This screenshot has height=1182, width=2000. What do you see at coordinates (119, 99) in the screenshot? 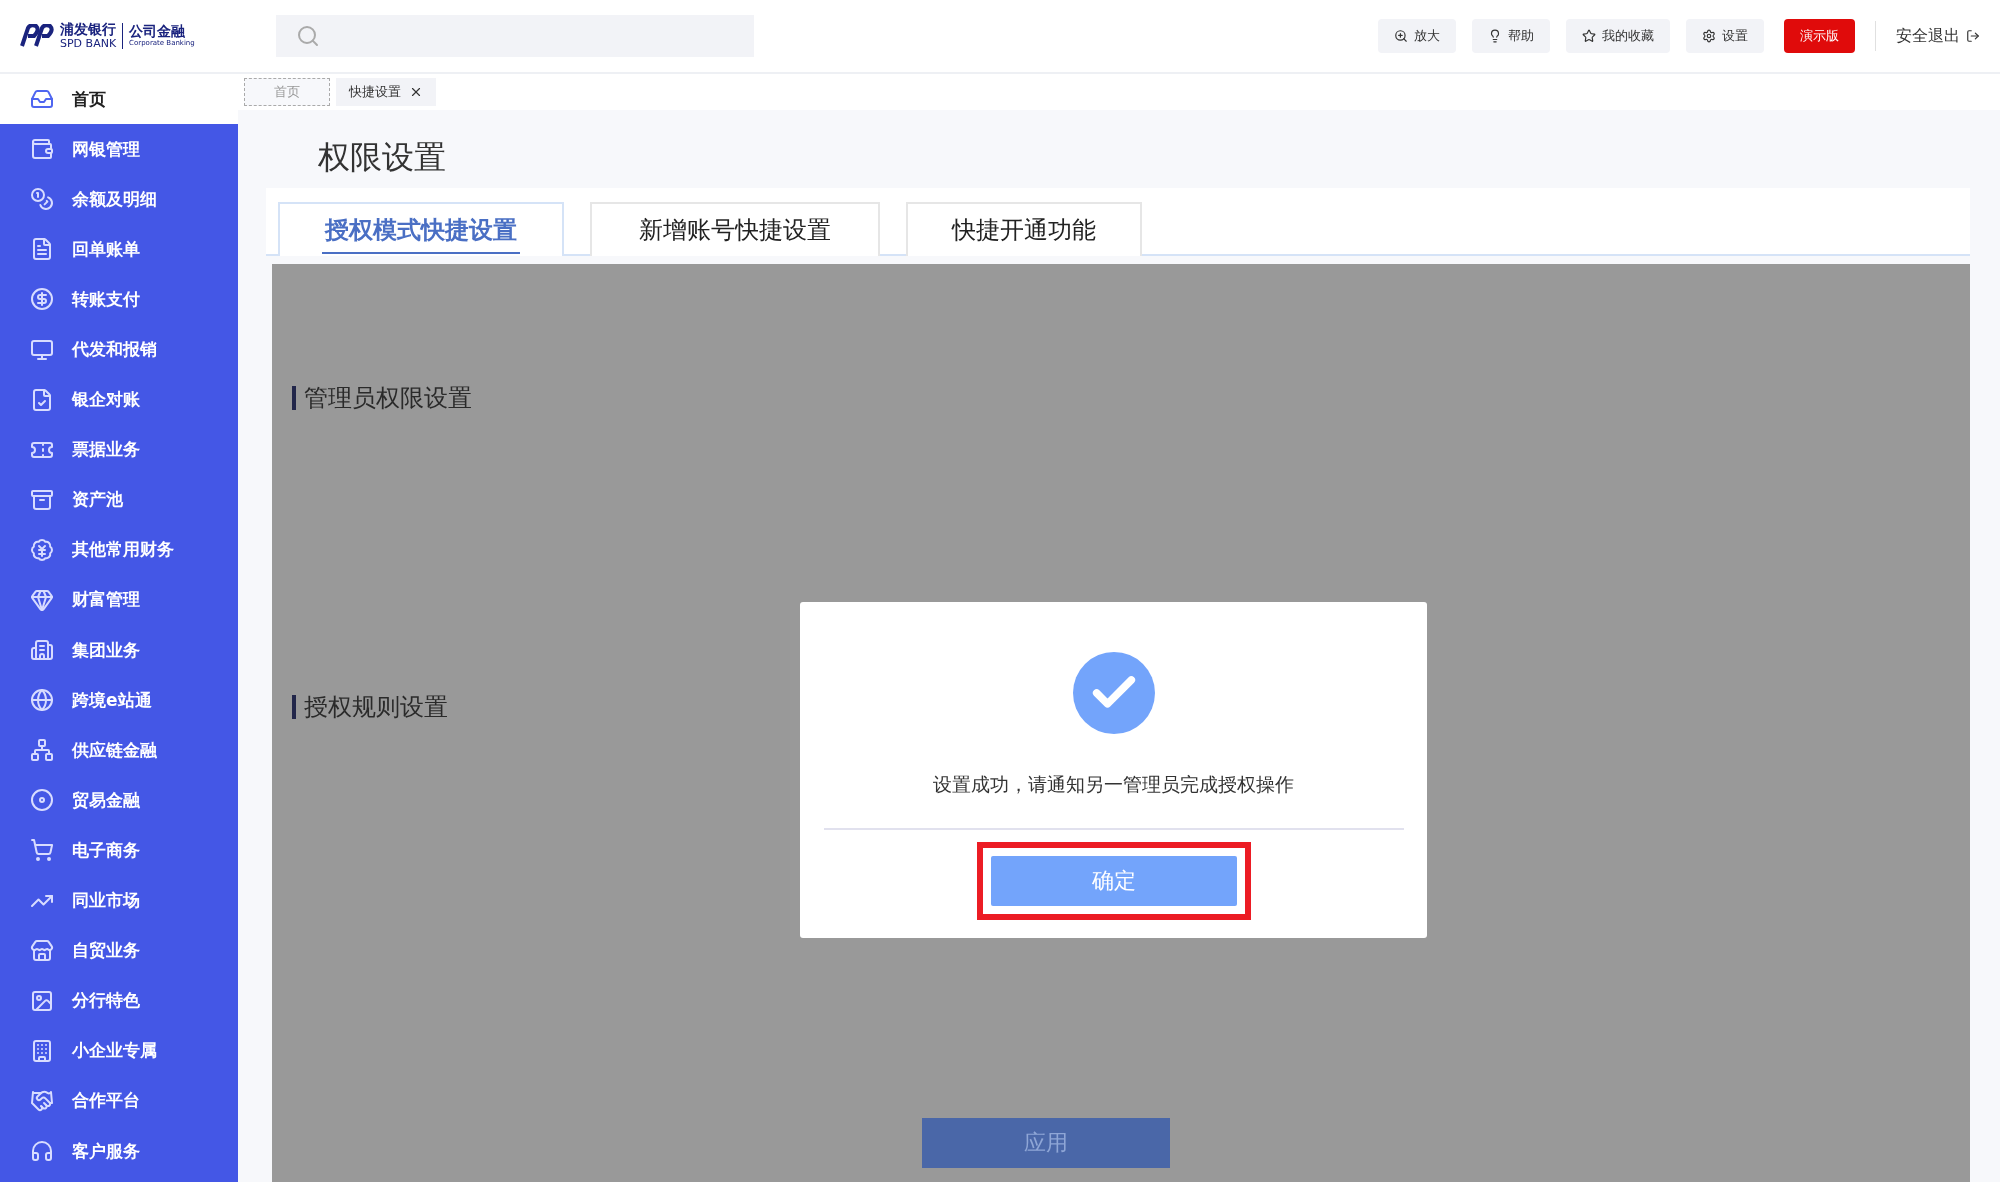
I see `sidebar-item: 首页` at bounding box center [119, 99].